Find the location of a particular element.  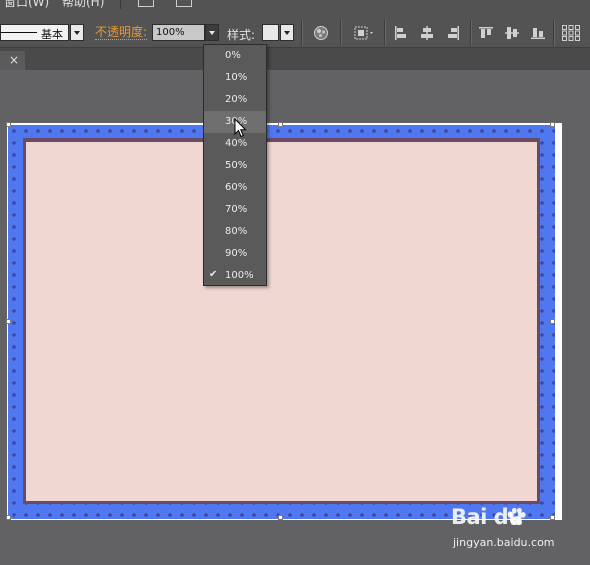

horizontal-align-right-icon is located at coordinates (453, 33).